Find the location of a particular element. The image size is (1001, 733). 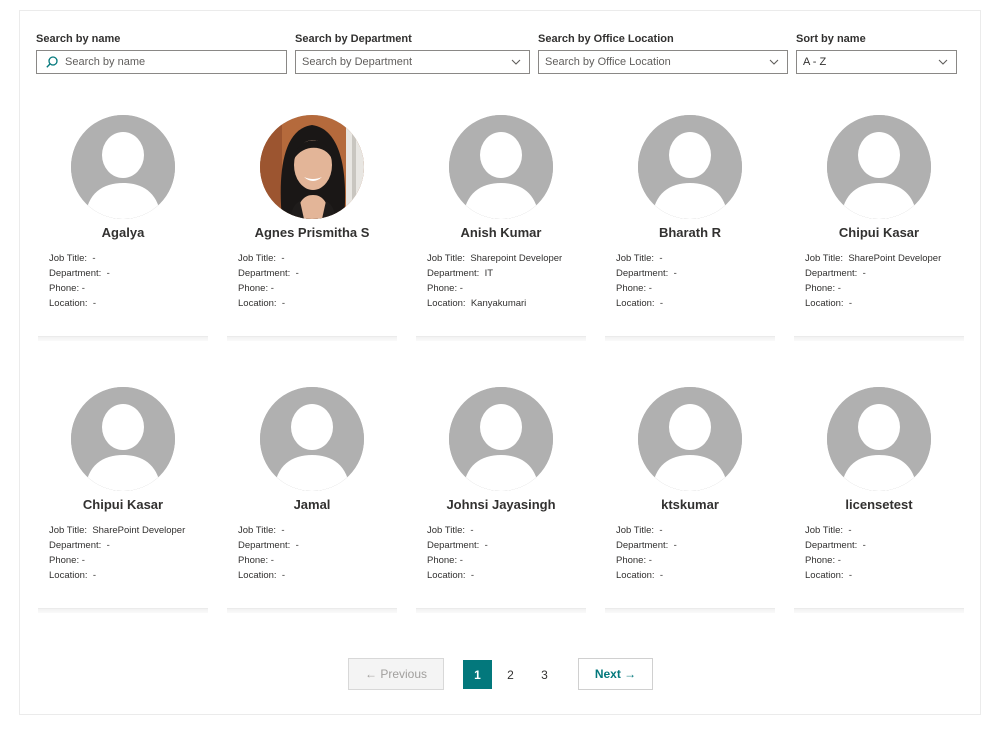

person-name: Agalya is located at coordinates (123, 232).